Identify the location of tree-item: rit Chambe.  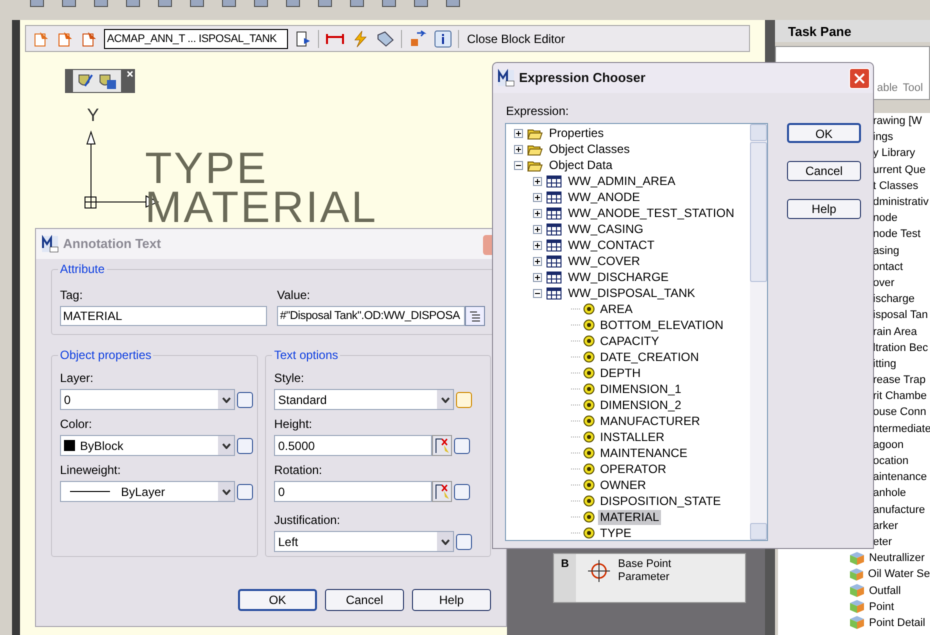
(900, 396).